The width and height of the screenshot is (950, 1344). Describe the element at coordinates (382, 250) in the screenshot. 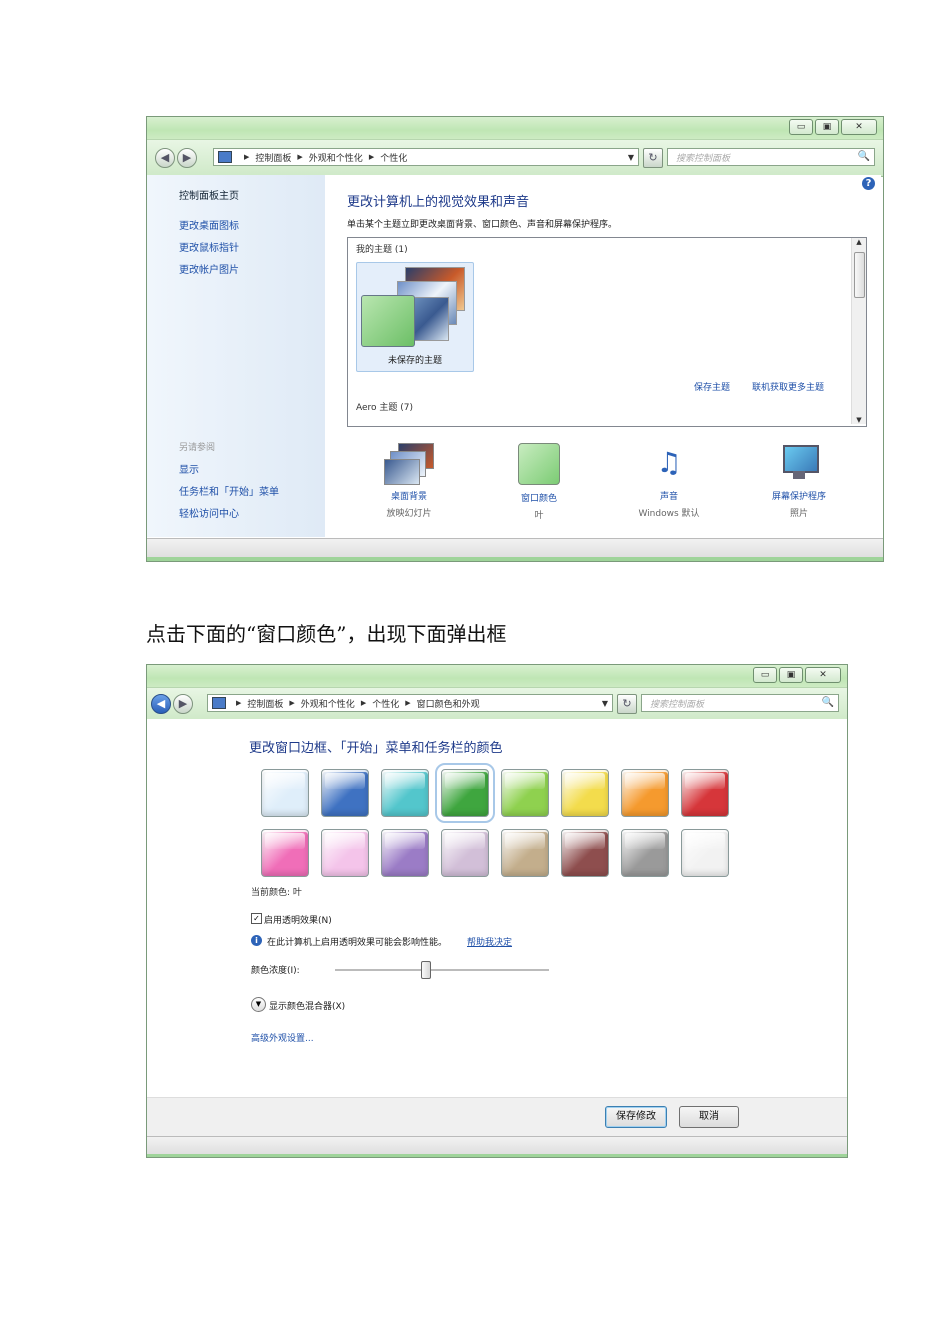

I see `my-themes-heading: 我的主题 (1)` at that location.